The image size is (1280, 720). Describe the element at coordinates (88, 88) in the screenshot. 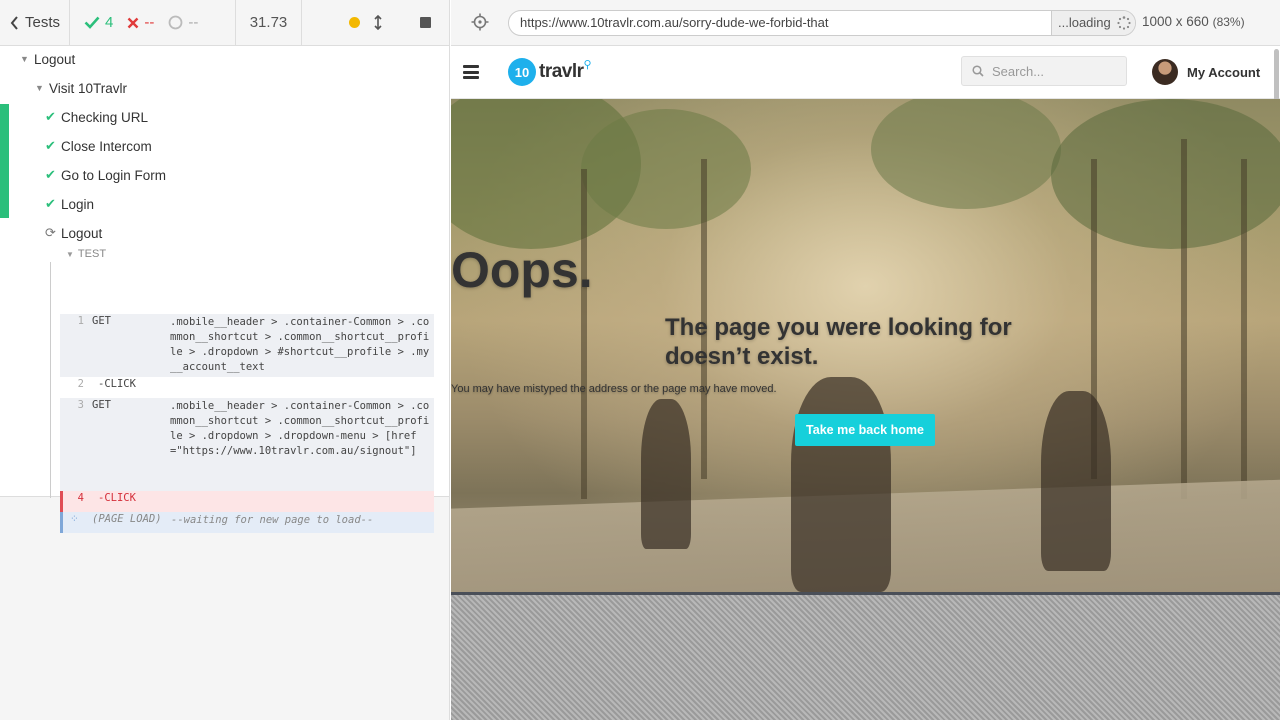

I see `describe-label: Visit 10Travlr` at that location.